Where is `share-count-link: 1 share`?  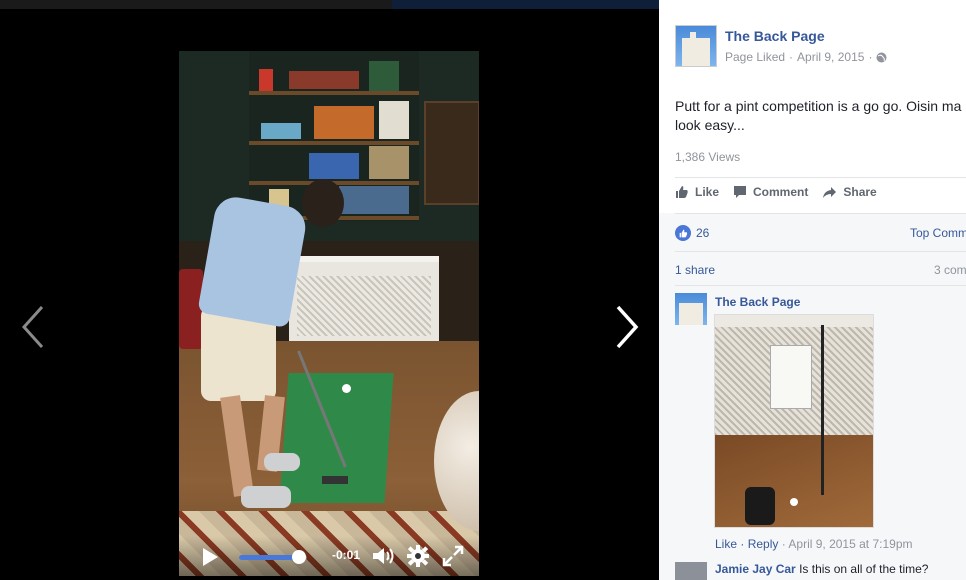 share-count-link: 1 share is located at coordinates (695, 270).